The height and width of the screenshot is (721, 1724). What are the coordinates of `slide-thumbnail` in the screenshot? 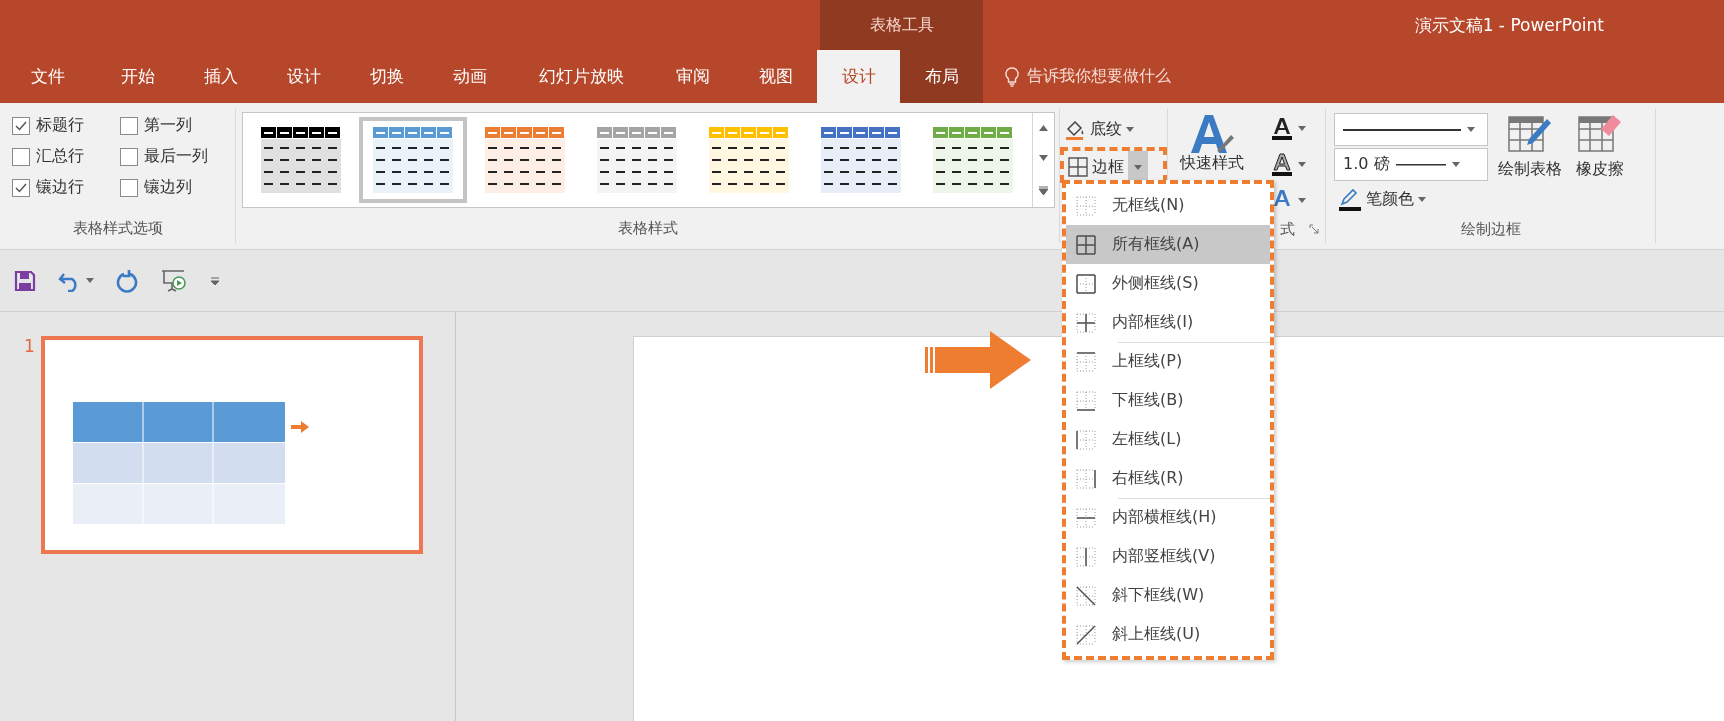 It's located at (231, 445).